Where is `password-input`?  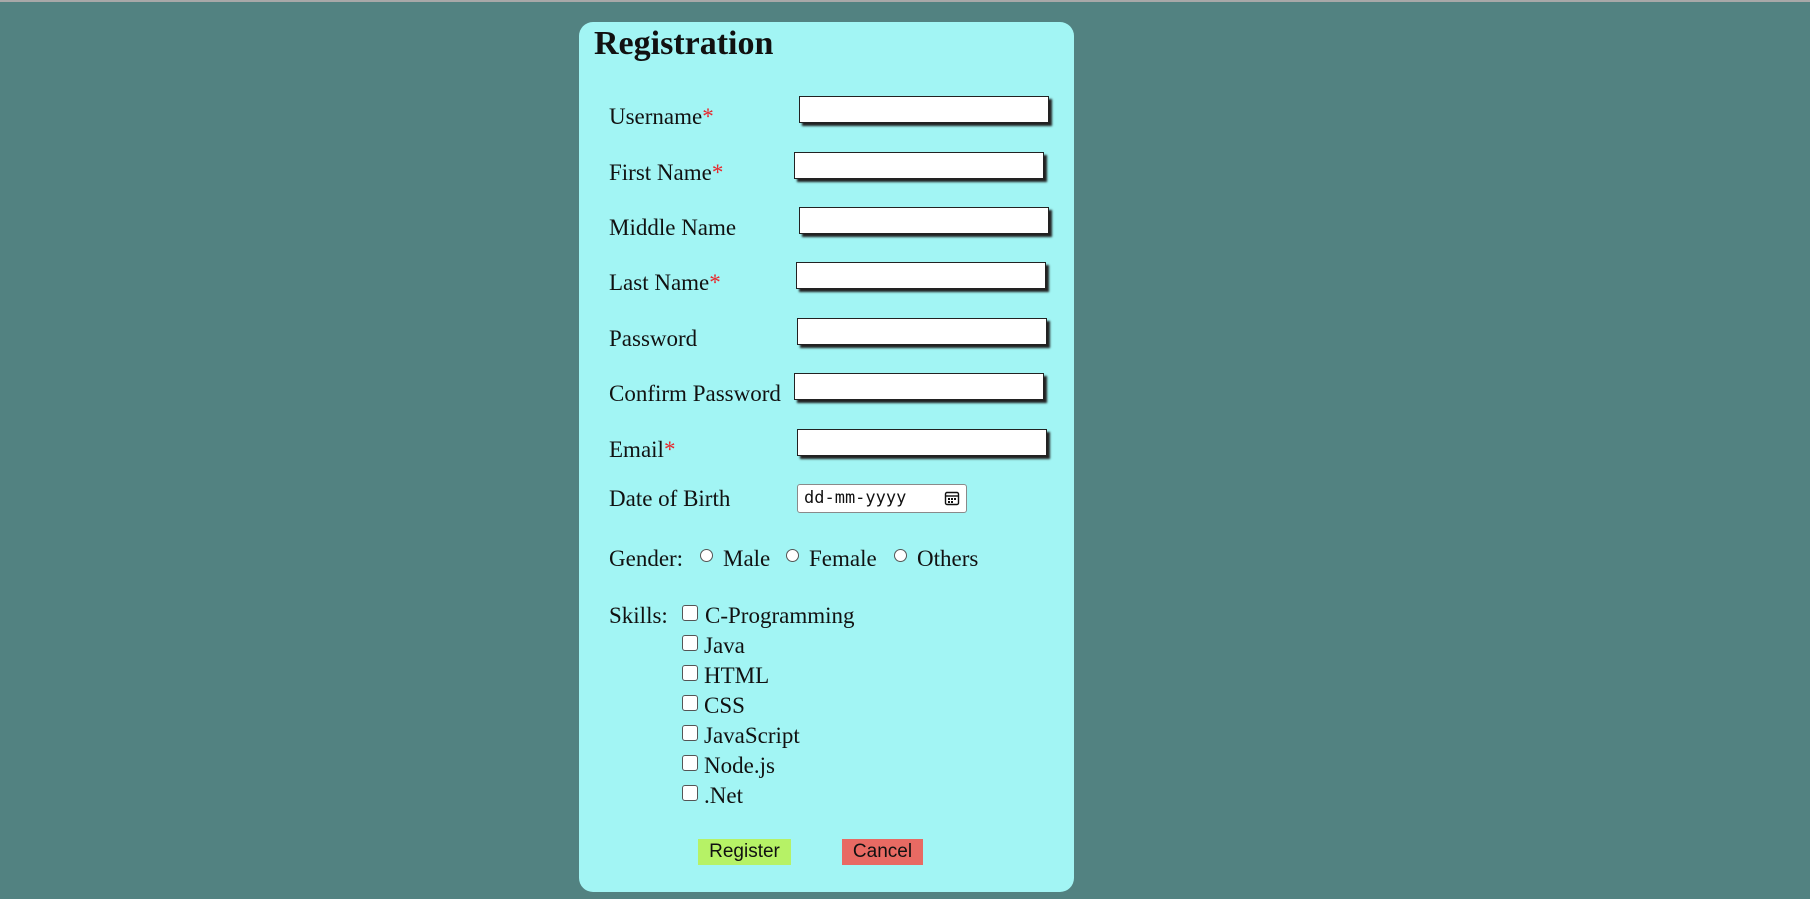
password-input is located at coordinates (922, 331).